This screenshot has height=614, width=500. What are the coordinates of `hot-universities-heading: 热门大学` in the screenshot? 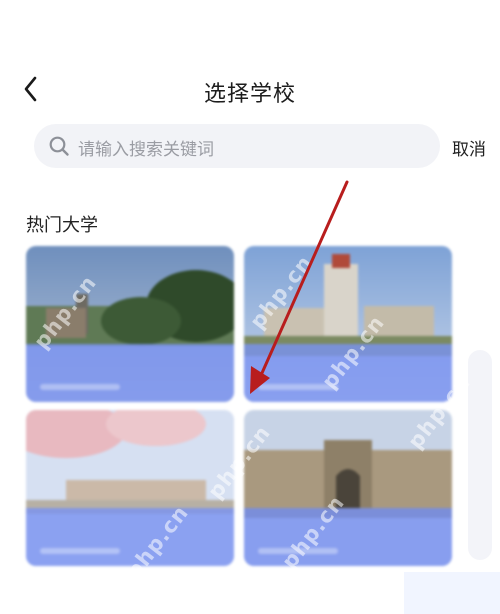 It's located at (62, 225).